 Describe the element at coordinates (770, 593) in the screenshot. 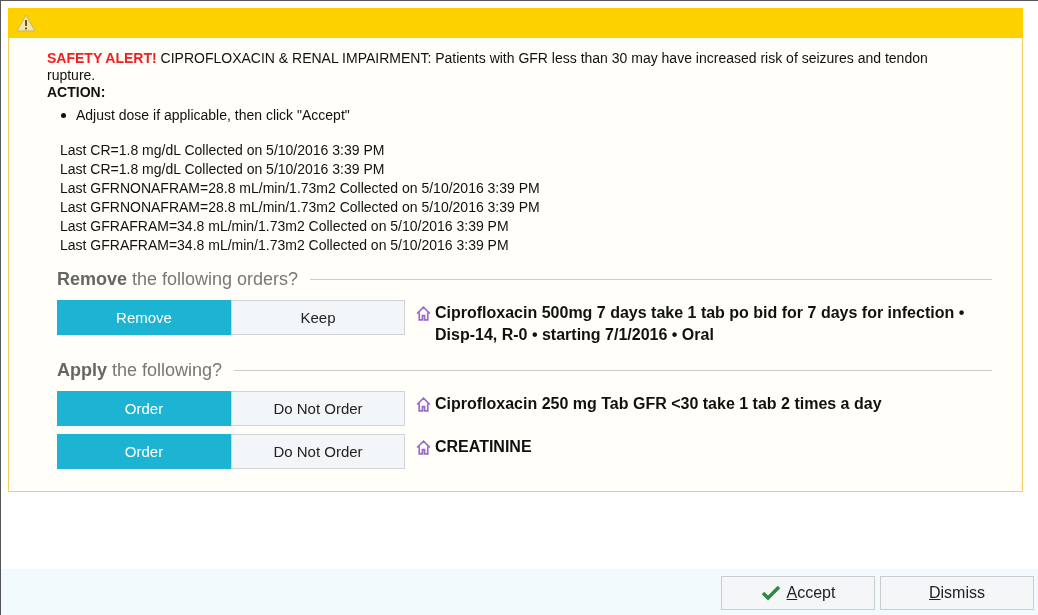

I see `checkmark-icon` at that location.